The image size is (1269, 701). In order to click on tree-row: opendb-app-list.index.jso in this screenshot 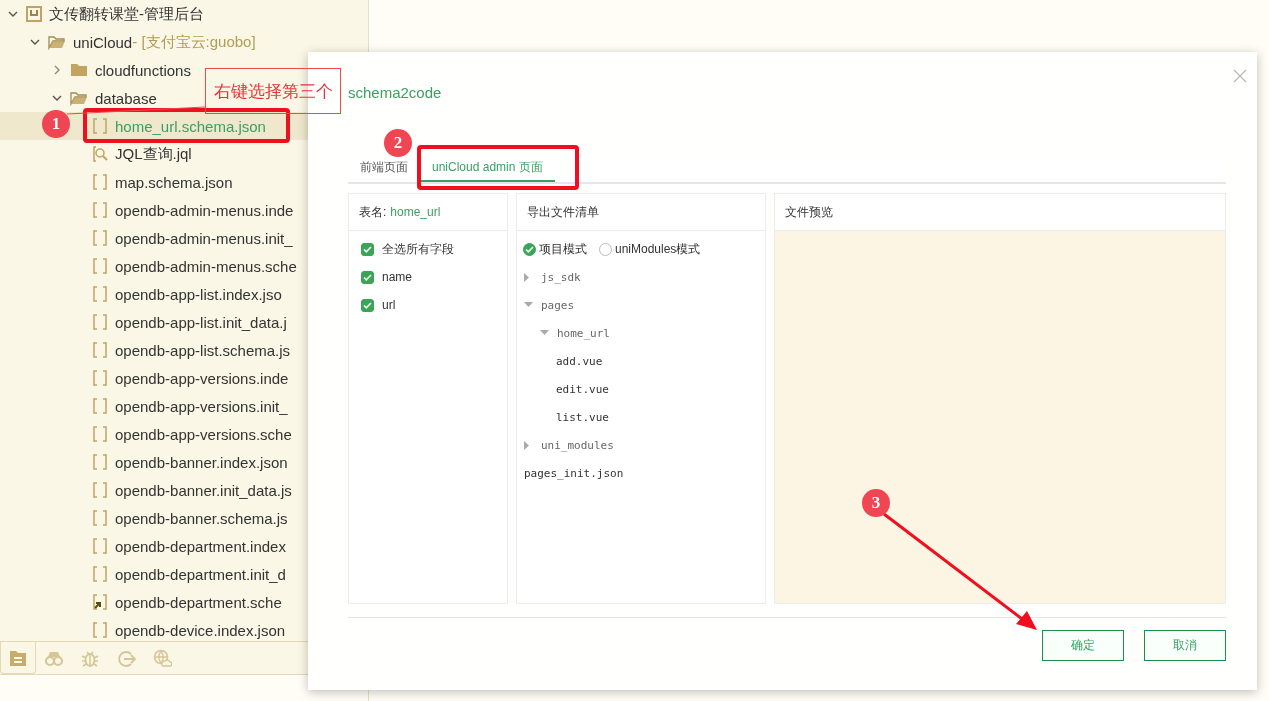, I will do `click(184, 294)`.